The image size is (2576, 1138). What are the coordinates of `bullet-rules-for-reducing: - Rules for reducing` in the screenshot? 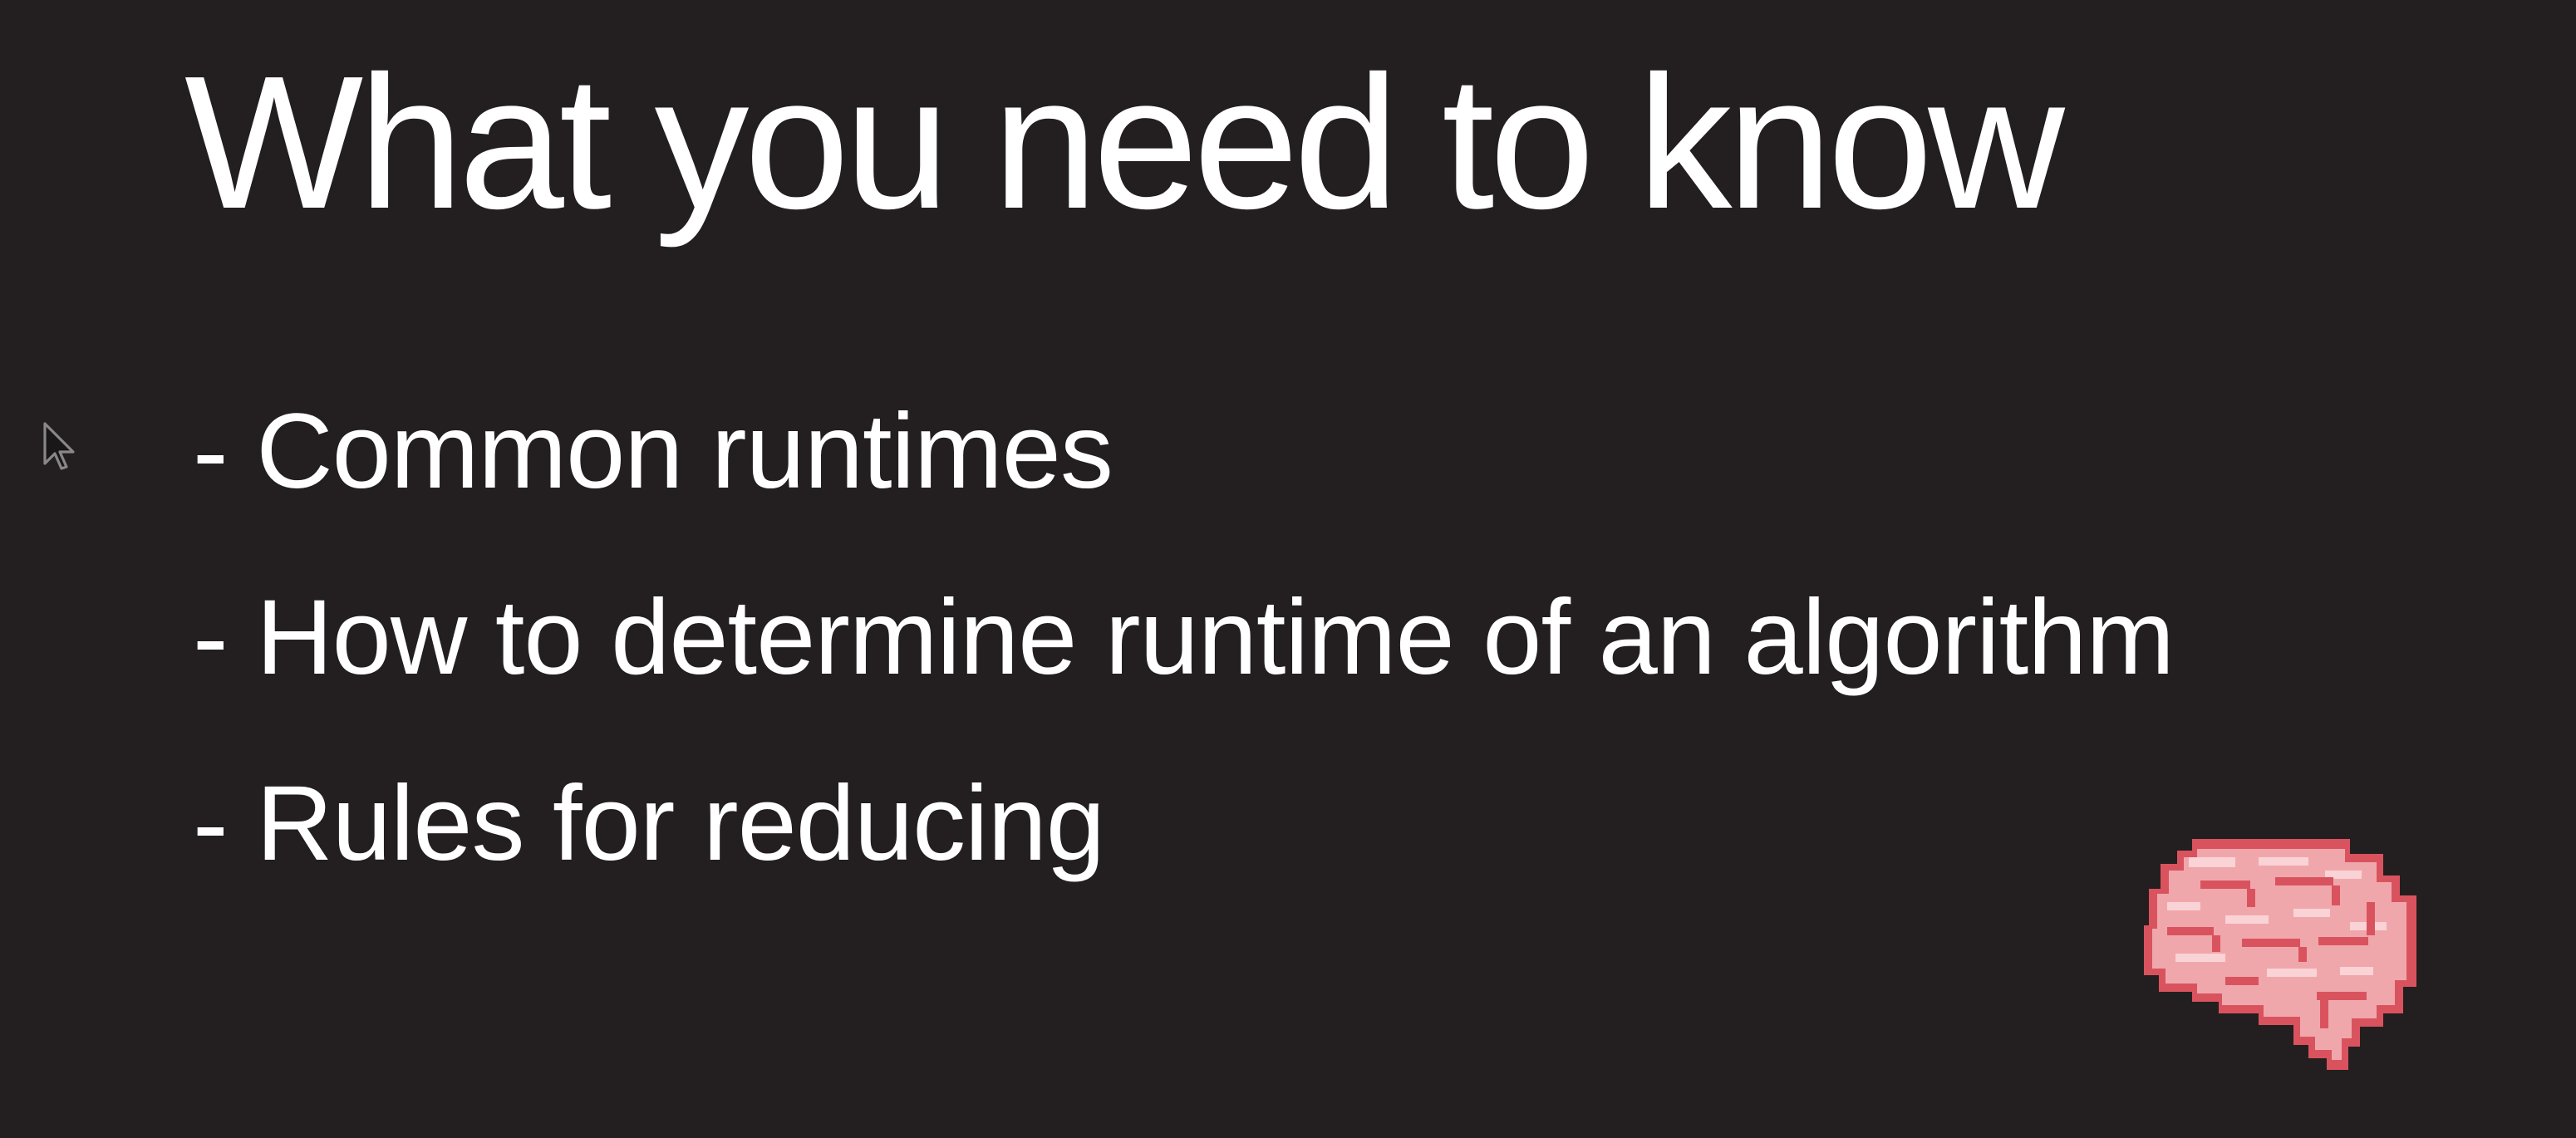 It's located at (649, 824).